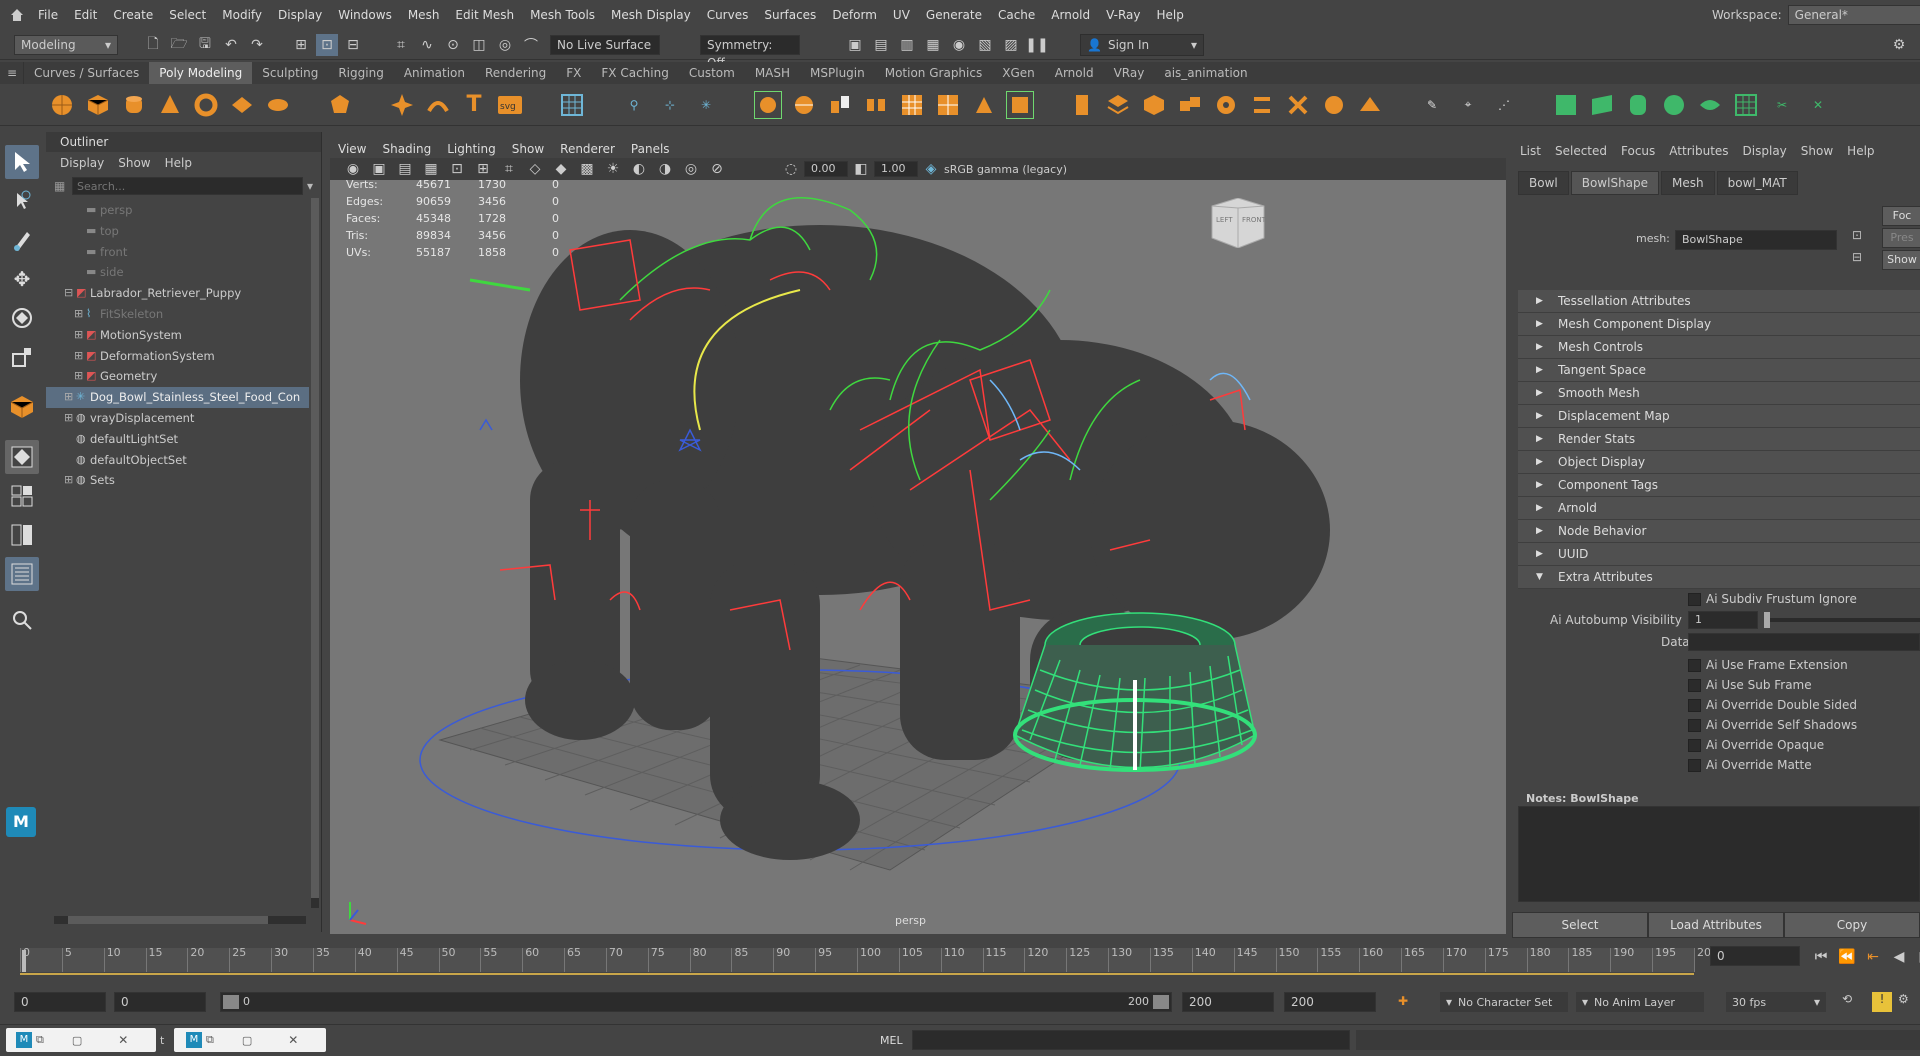  What do you see at coordinates (479, 45) in the screenshot?
I see `snap-view-icon: ◫` at bounding box center [479, 45].